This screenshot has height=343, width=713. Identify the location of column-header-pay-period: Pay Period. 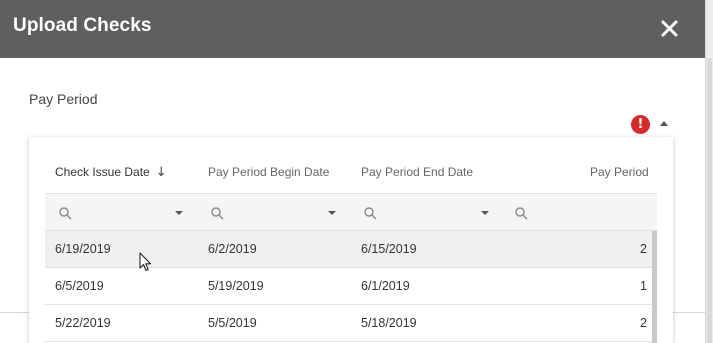
(619, 172).